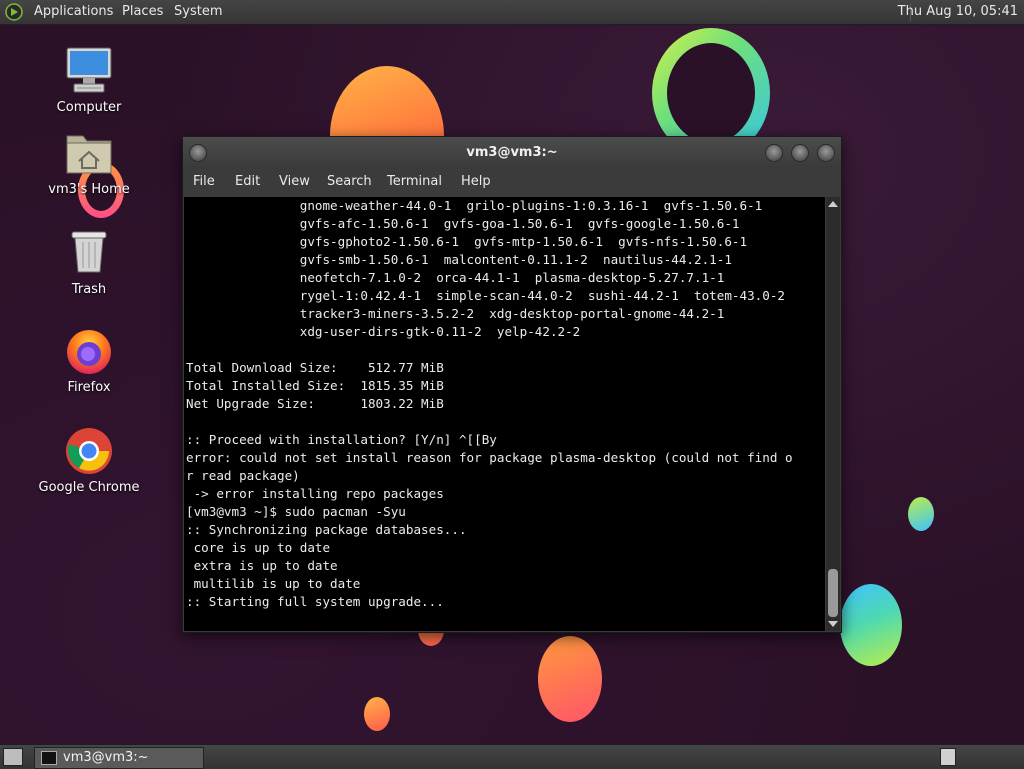  What do you see at coordinates (414, 181) in the screenshot?
I see `menu-terminal: Terminal` at bounding box center [414, 181].